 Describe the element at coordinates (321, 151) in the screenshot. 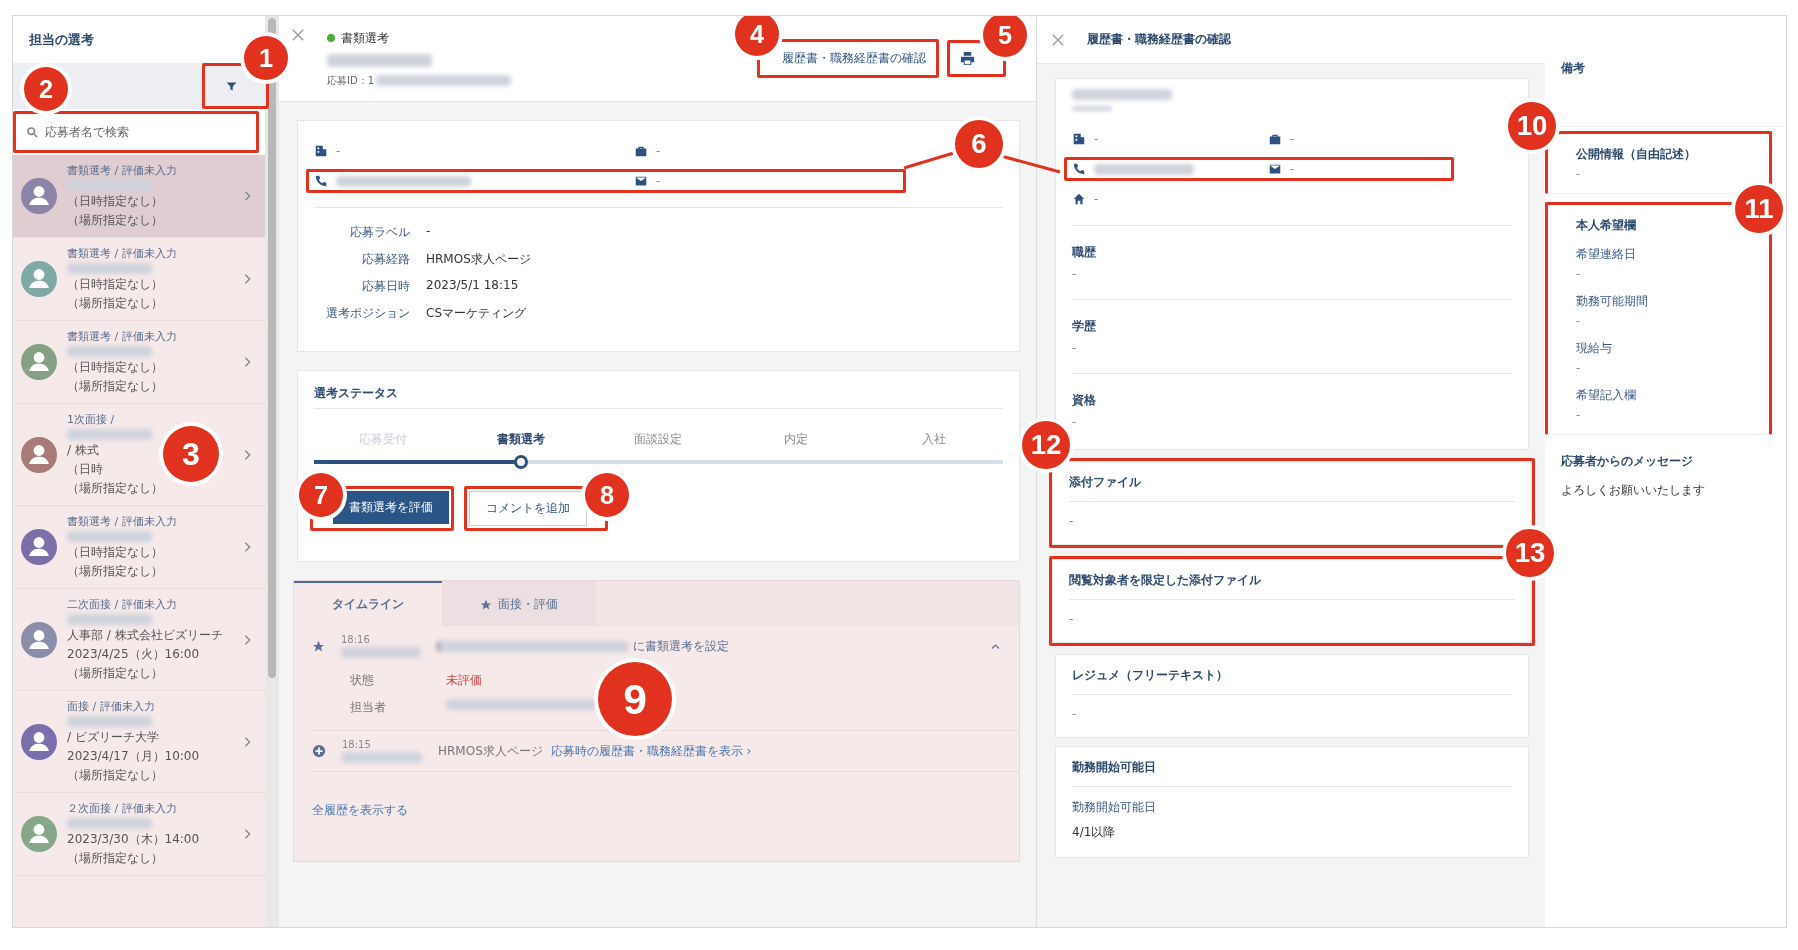

I see `building-icon` at that location.